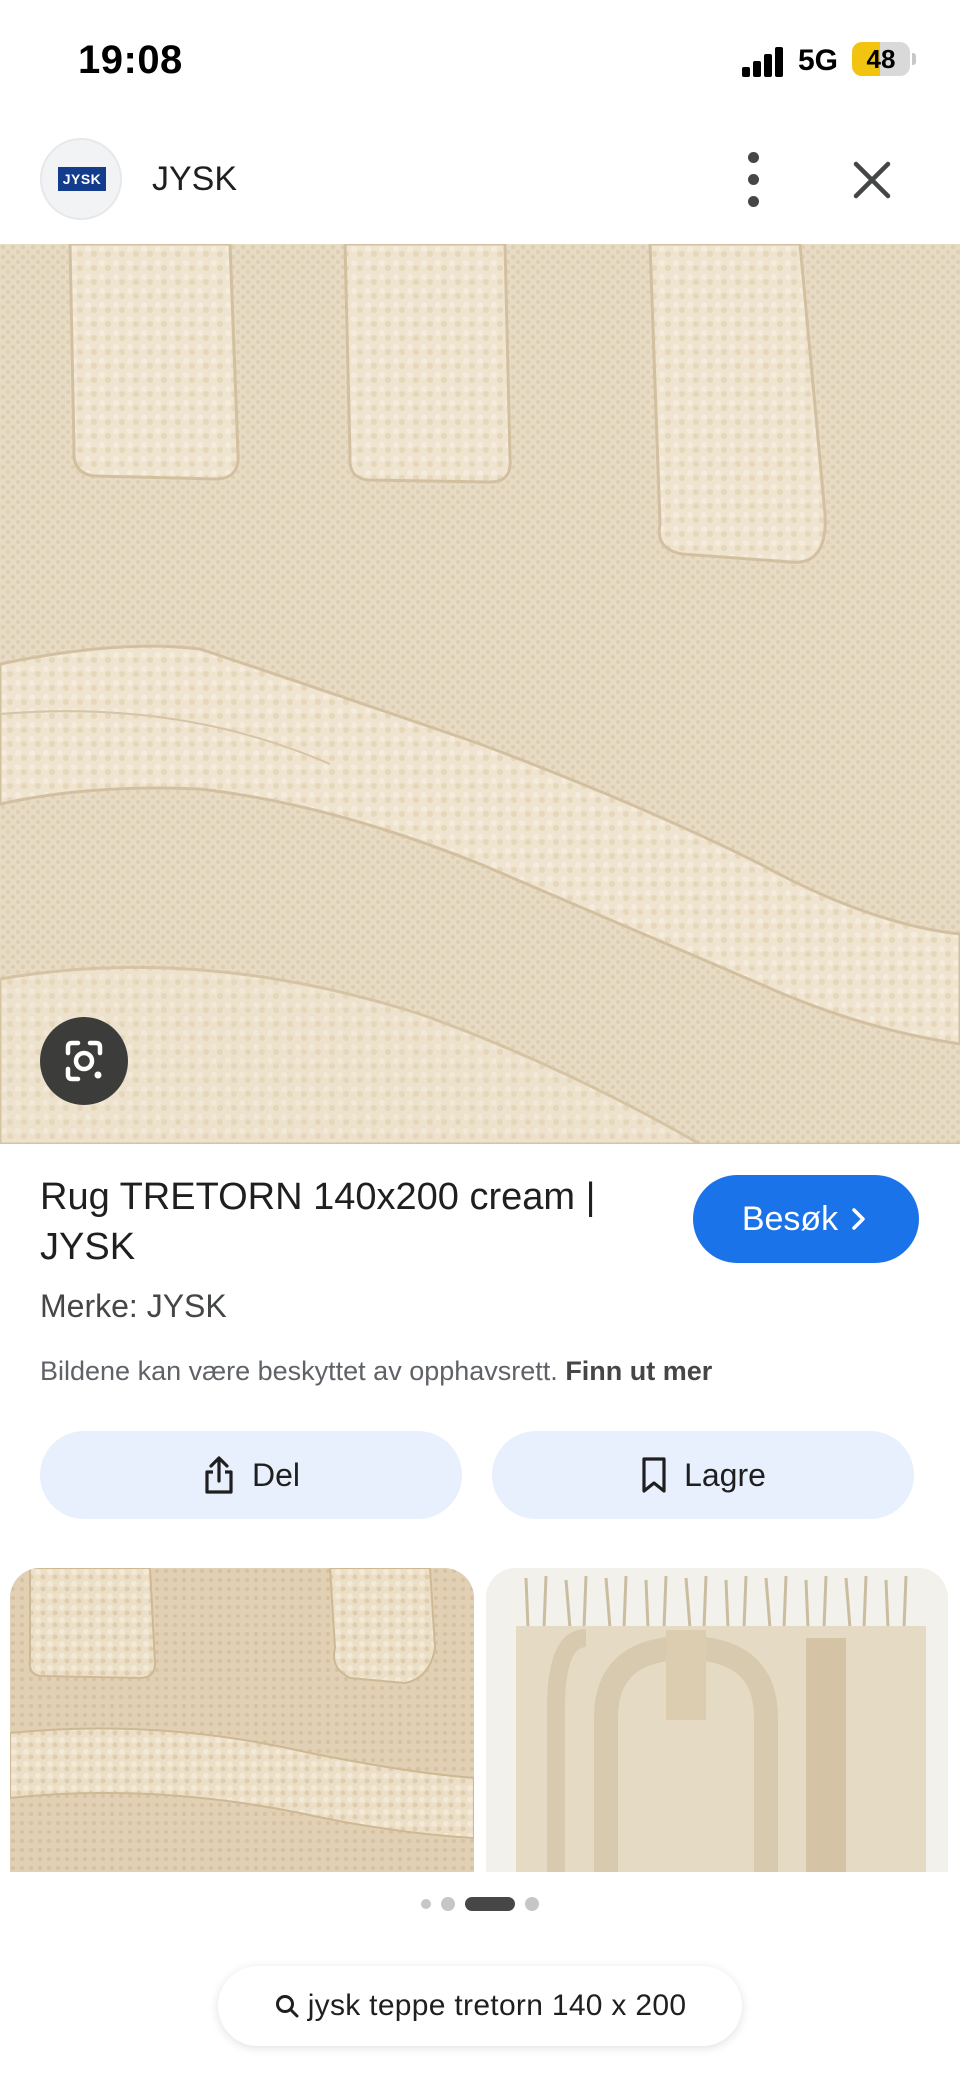 Image resolution: width=960 pixels, height=2078 pixels. Describe the element at coordinates (790, 1218) in the screenshot. I see `visit-label: Besøk` at that location.